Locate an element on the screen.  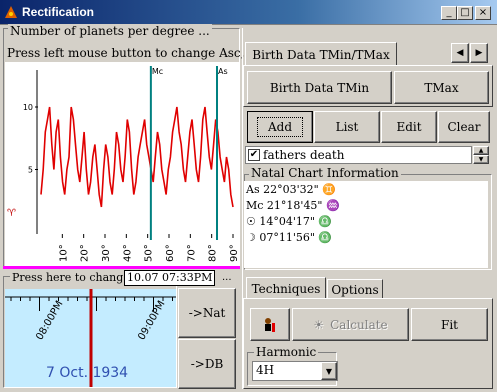
close-button: × is located at coordinates (483, 13).